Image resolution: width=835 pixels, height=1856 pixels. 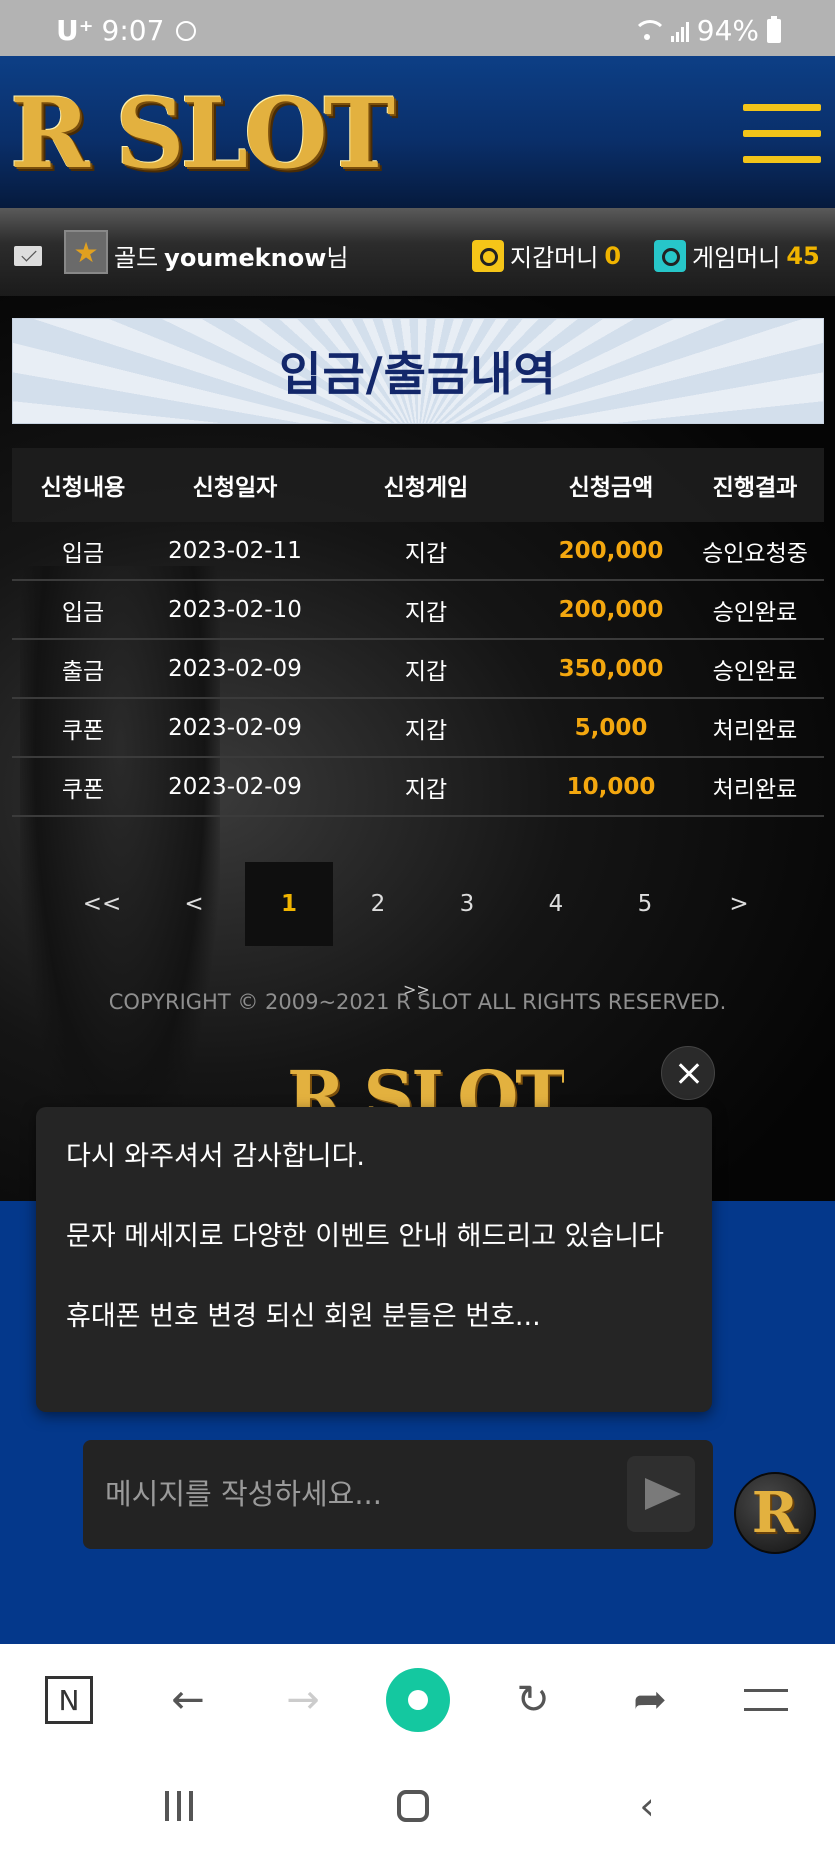 What do you see at coordinates (28, 256) in the screenshot?
I see `mail-icon` at bounding box center [28, 256].